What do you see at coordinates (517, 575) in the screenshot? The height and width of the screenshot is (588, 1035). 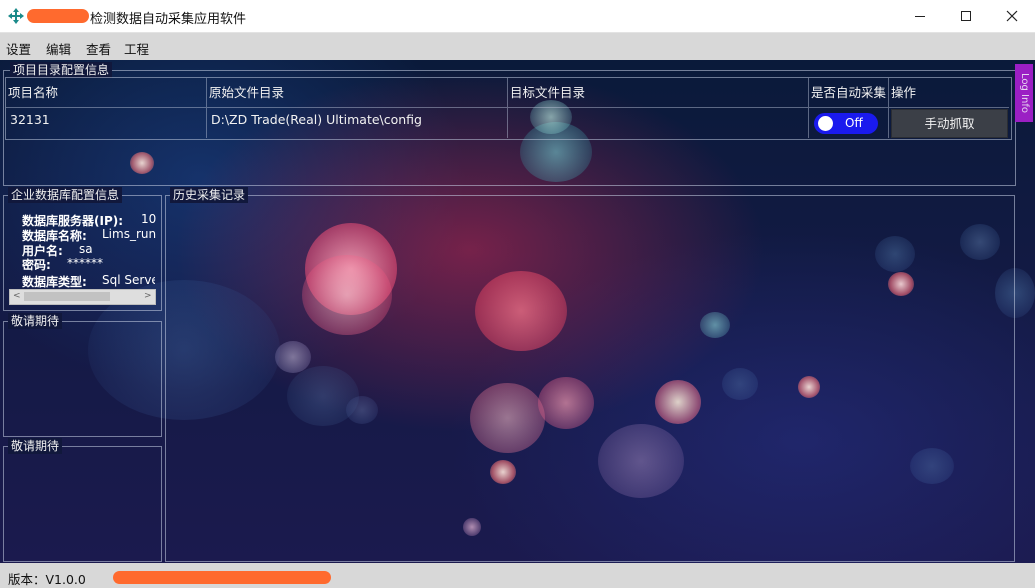 I see `status-bar: 版本：V1.0.0` at bounding box center [517, 575].